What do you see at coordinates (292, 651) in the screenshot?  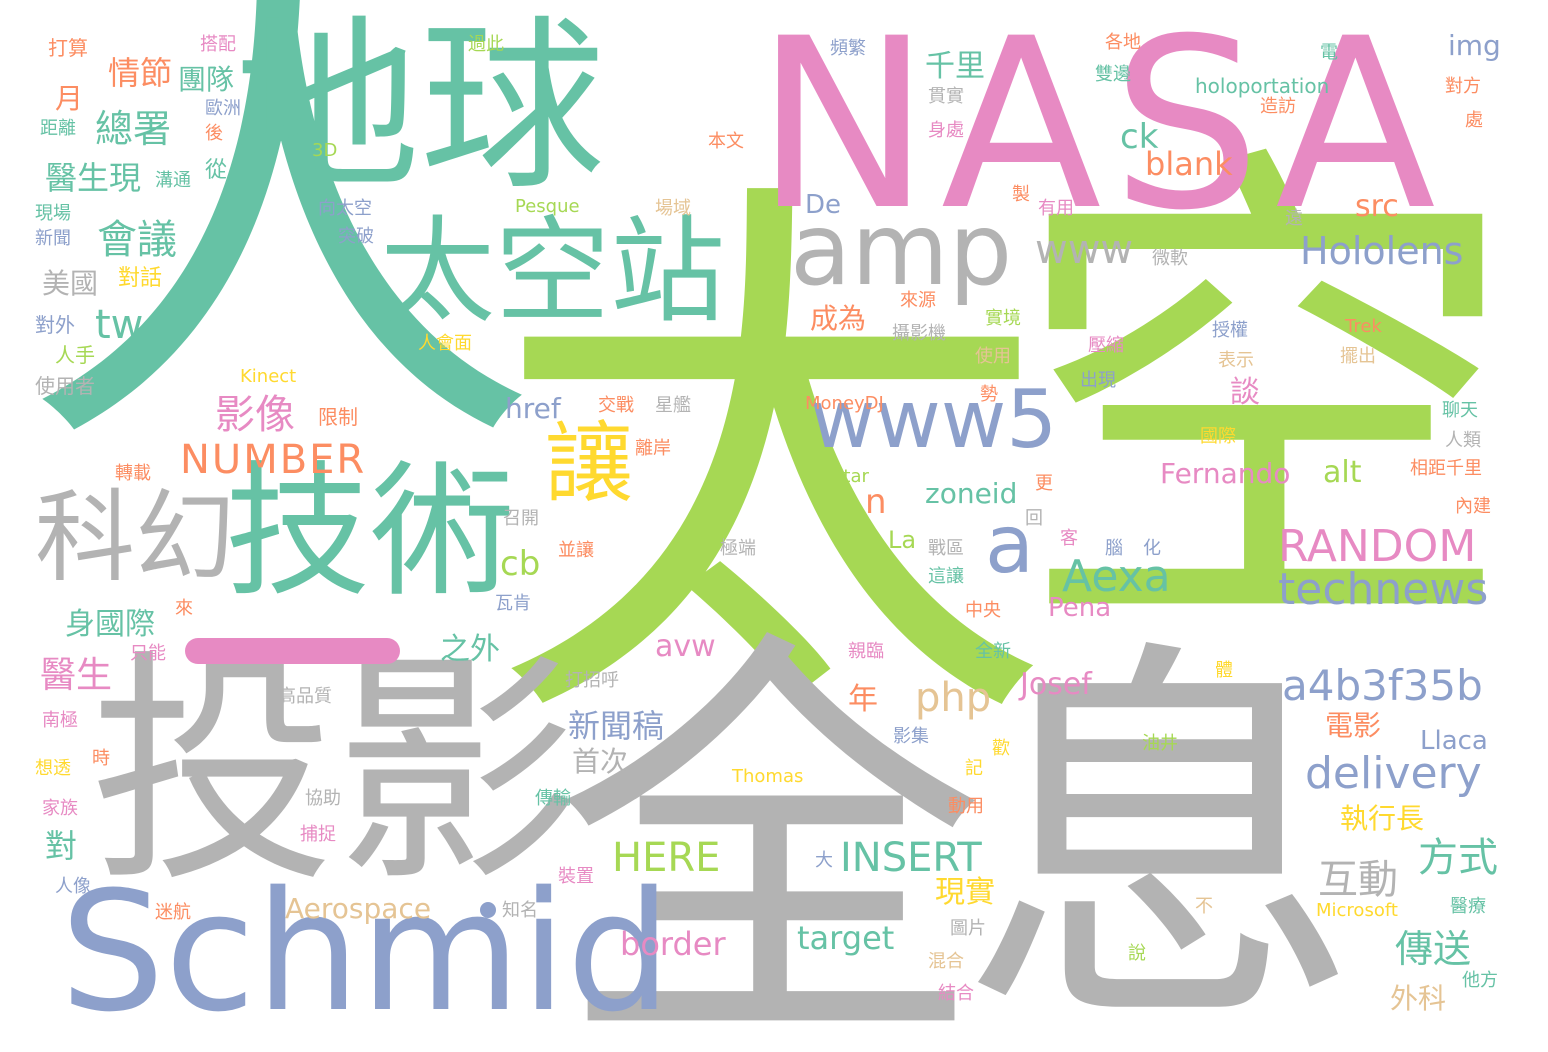 I see `dash-bar` at bounding box center [292, 651].